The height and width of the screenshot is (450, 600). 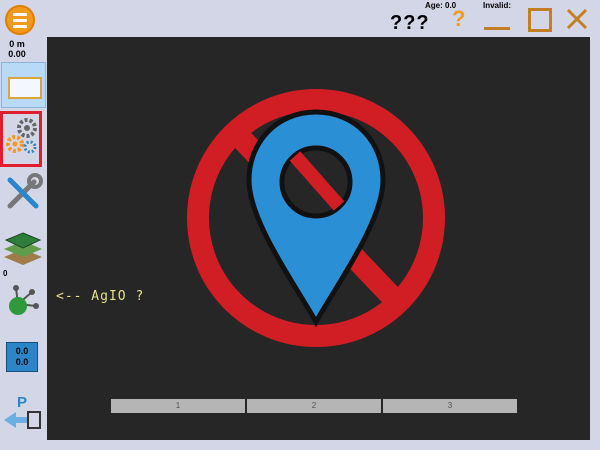 What do you see at coordinates (458, 19) in the screenshot?
I see `help-question-icon: ?` at bounding box center [458, 19].